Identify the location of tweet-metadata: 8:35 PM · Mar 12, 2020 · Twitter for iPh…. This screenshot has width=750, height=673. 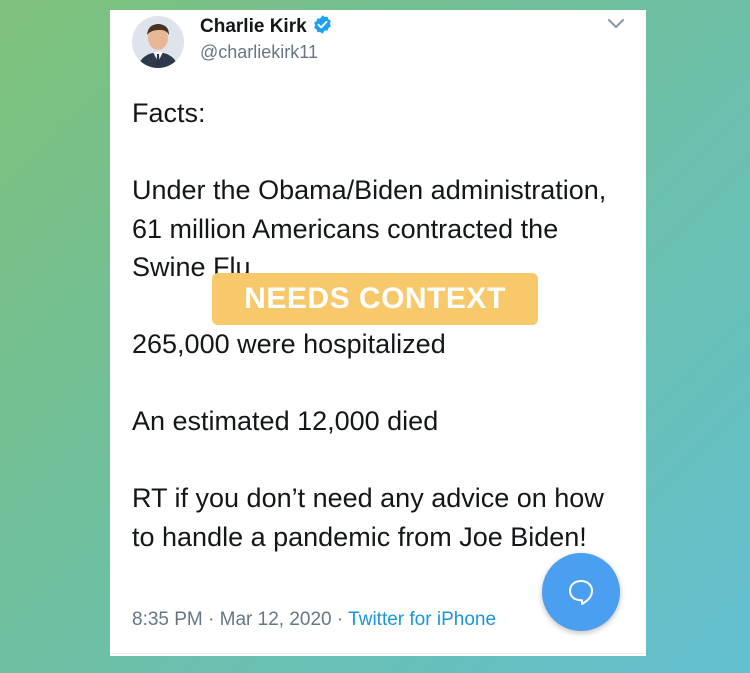
(314, 620).